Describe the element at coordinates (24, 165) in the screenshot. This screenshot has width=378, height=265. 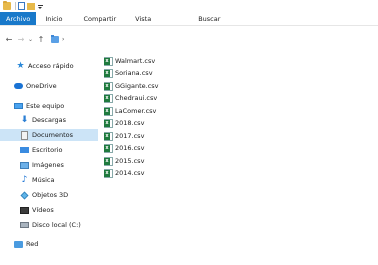
I see `pictures-icon` at that location.